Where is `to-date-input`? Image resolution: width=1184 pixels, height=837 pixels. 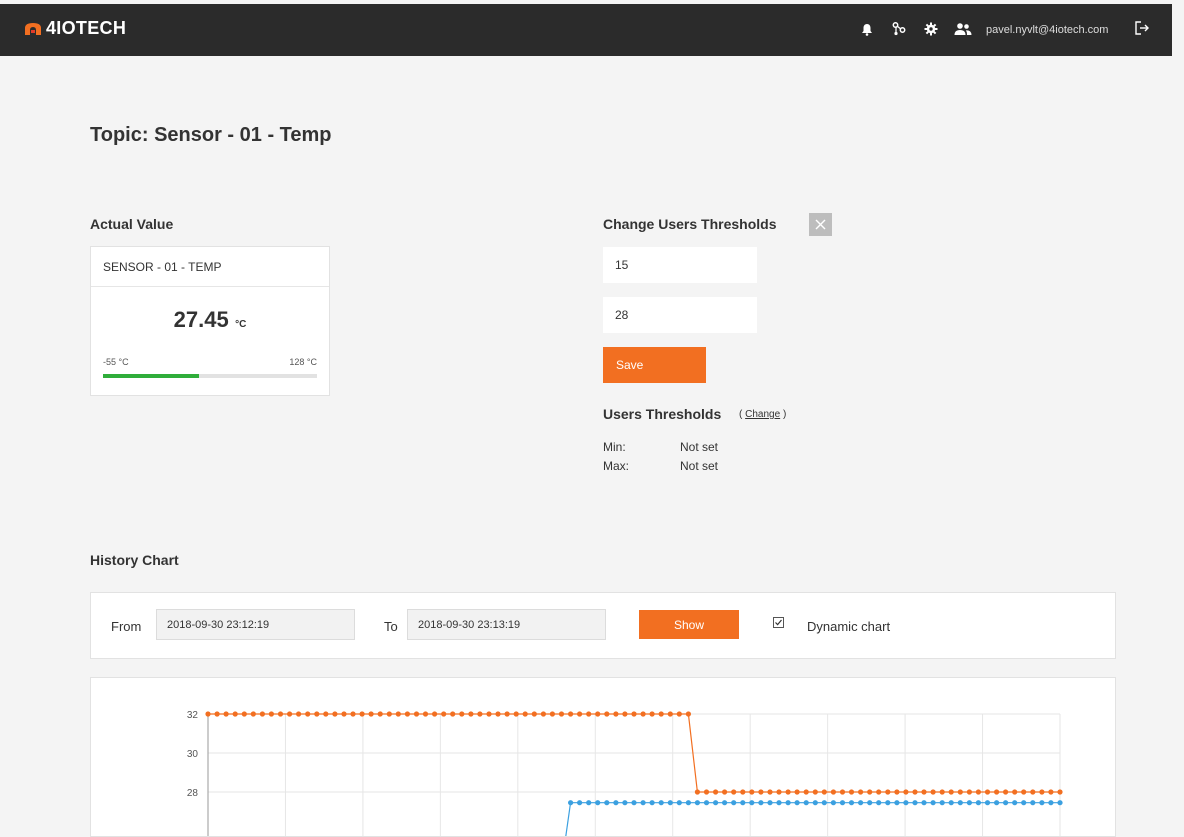 to-date-input is located at coordinates (506, 624).